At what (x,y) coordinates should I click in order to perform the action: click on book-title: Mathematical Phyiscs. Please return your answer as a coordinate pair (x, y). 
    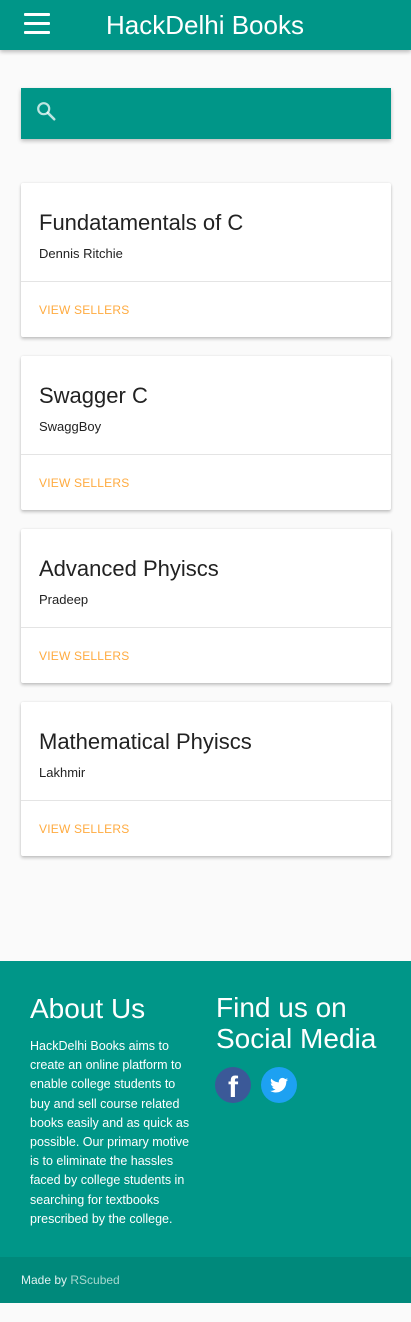
    Looking at the image, I should click on (145, 741).